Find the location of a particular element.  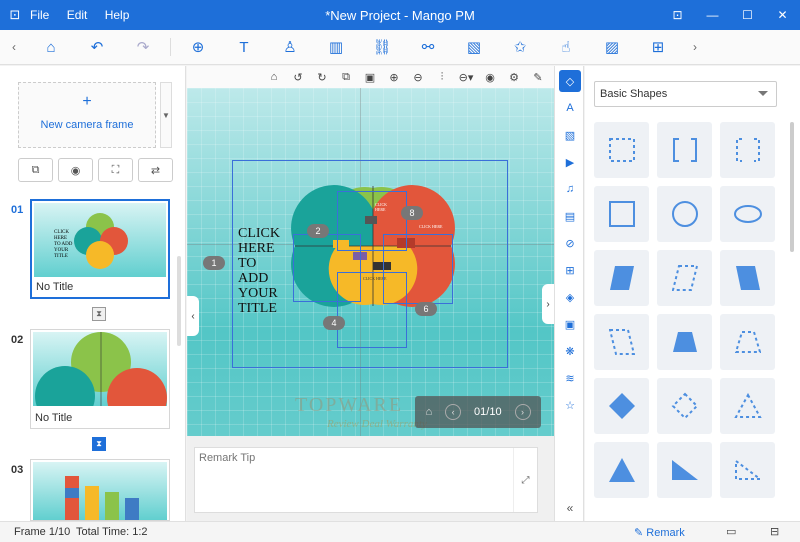

frame-badge: 4 is located at coordinates (334, 323).